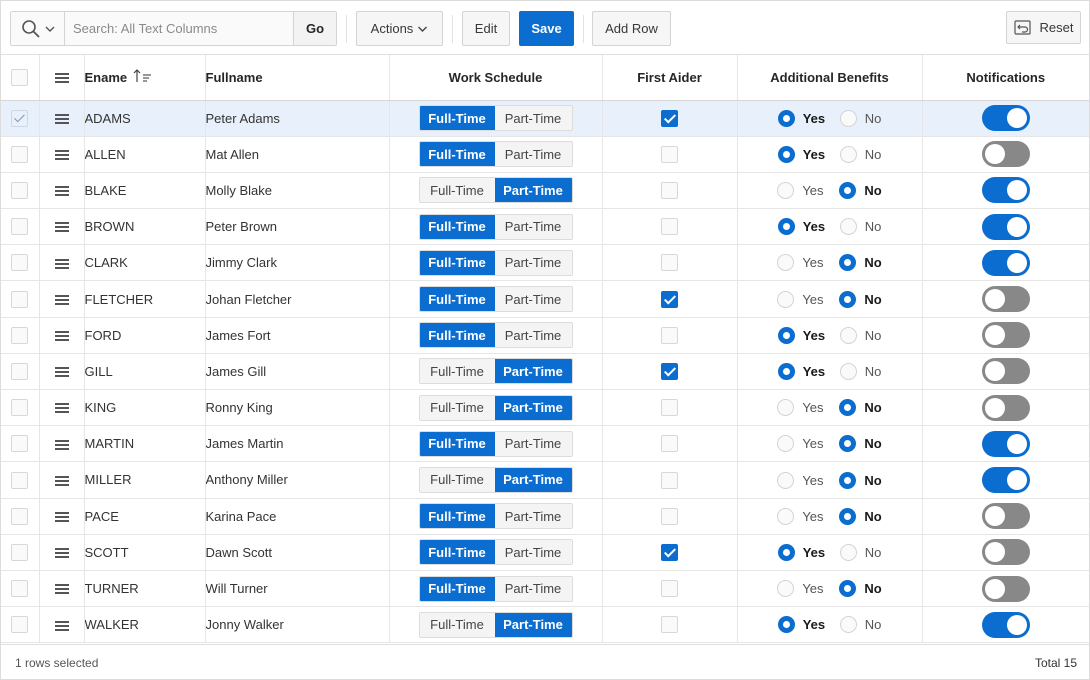  What do you see at coordinates (145, 444) in the screenshot?
I see `ename-cell: MARTIN` at bounding box center [145, 444].